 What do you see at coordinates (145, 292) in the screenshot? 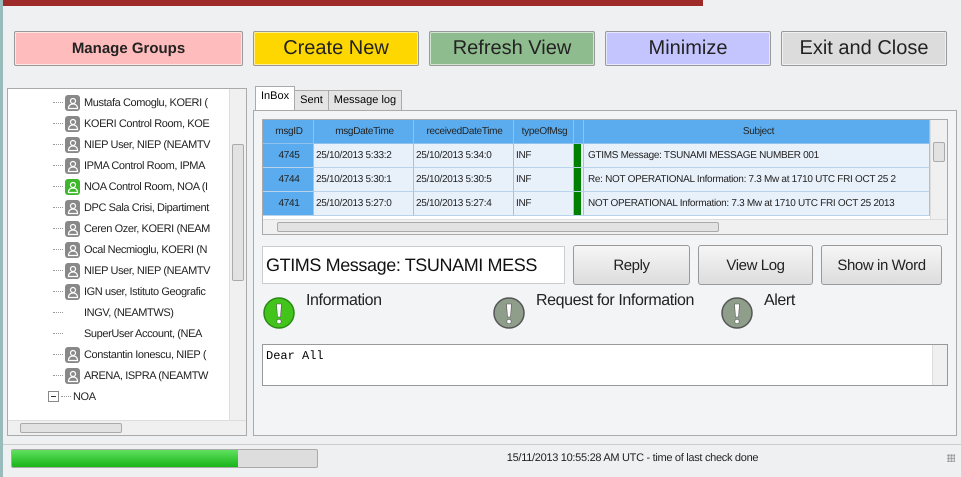
I see `tree-item: IGN user, Istituto Geografic` at bounding box center [145, 292].